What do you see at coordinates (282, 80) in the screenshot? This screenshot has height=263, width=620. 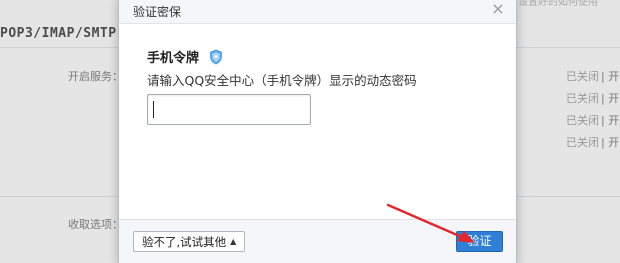 I see `token-description: 请输入QQ安全中心（手机令牌）显示的动态密码` at bounding box center [282, 80].